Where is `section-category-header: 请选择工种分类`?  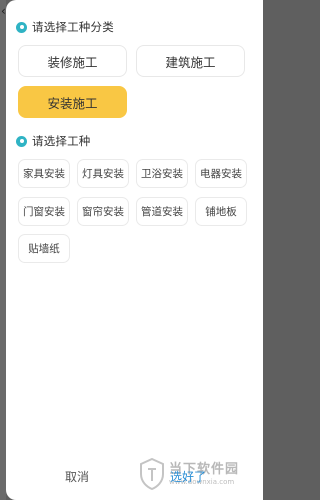
section-category-header: 请选择工种分类 is located at coordinates (65, 27).